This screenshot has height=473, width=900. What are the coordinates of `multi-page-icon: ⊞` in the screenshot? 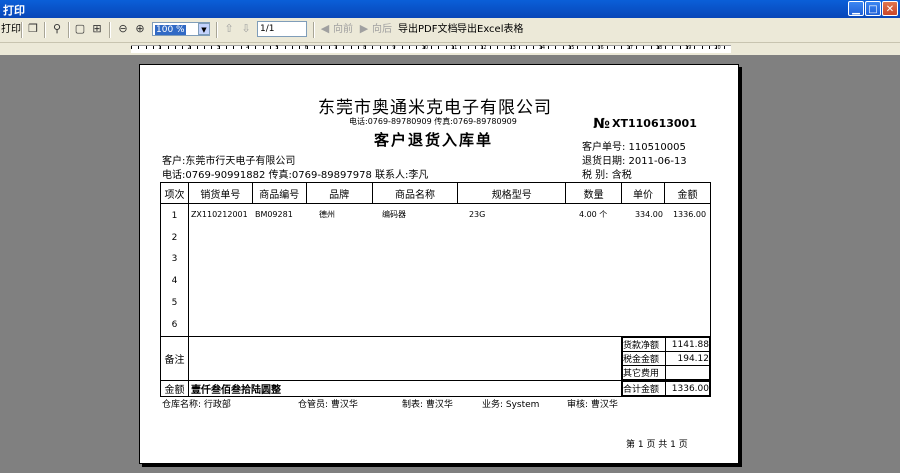 It's located at (97, 29).